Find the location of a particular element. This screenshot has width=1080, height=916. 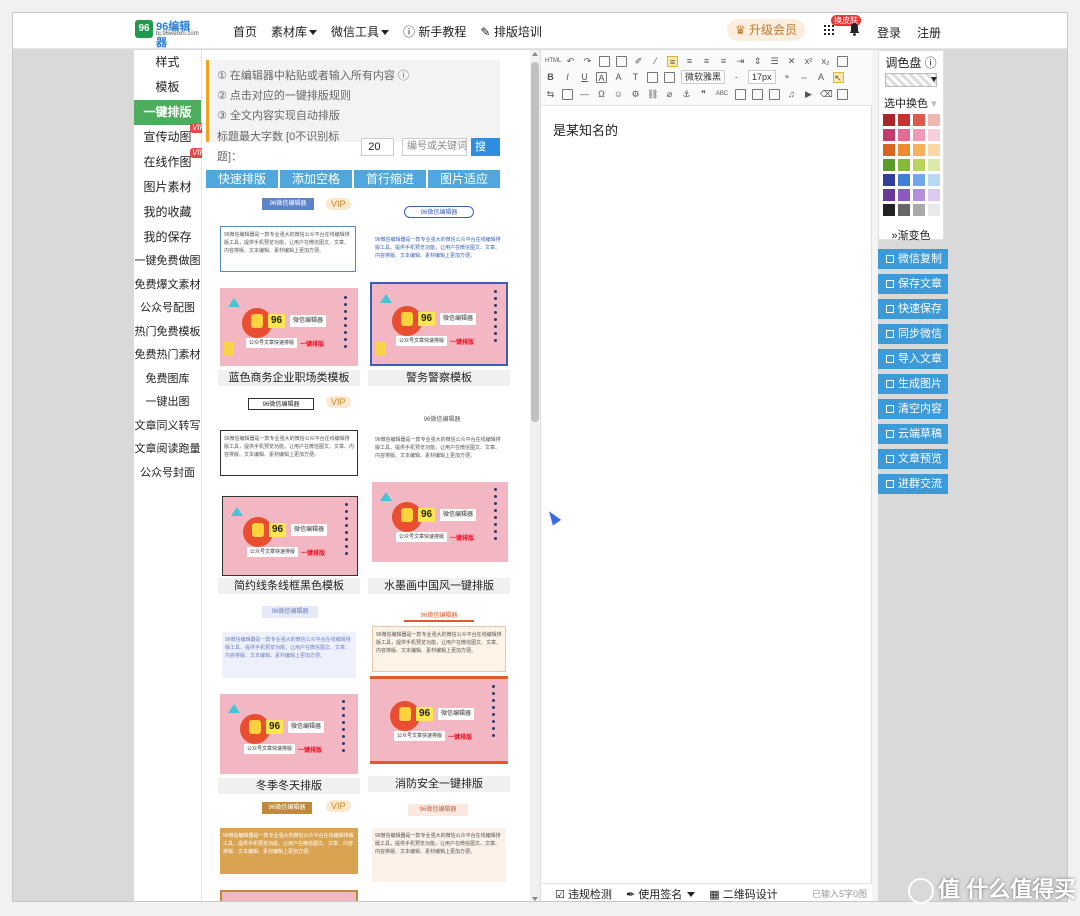

letter-spacing-icon: ⇔ is located at coordinates (804, 77).